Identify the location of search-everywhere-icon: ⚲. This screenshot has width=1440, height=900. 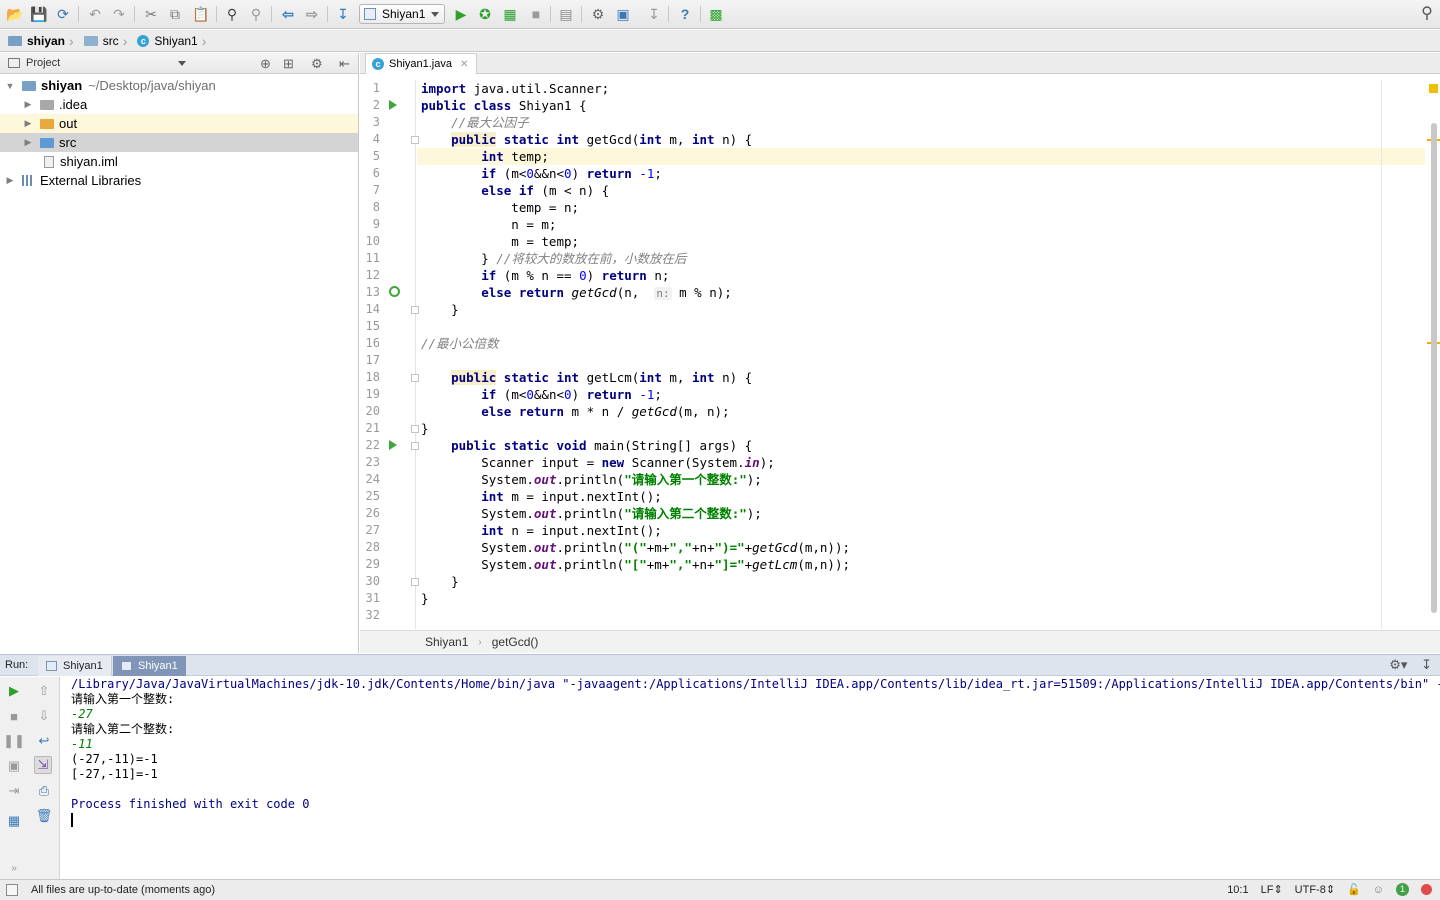
(1427, 14).